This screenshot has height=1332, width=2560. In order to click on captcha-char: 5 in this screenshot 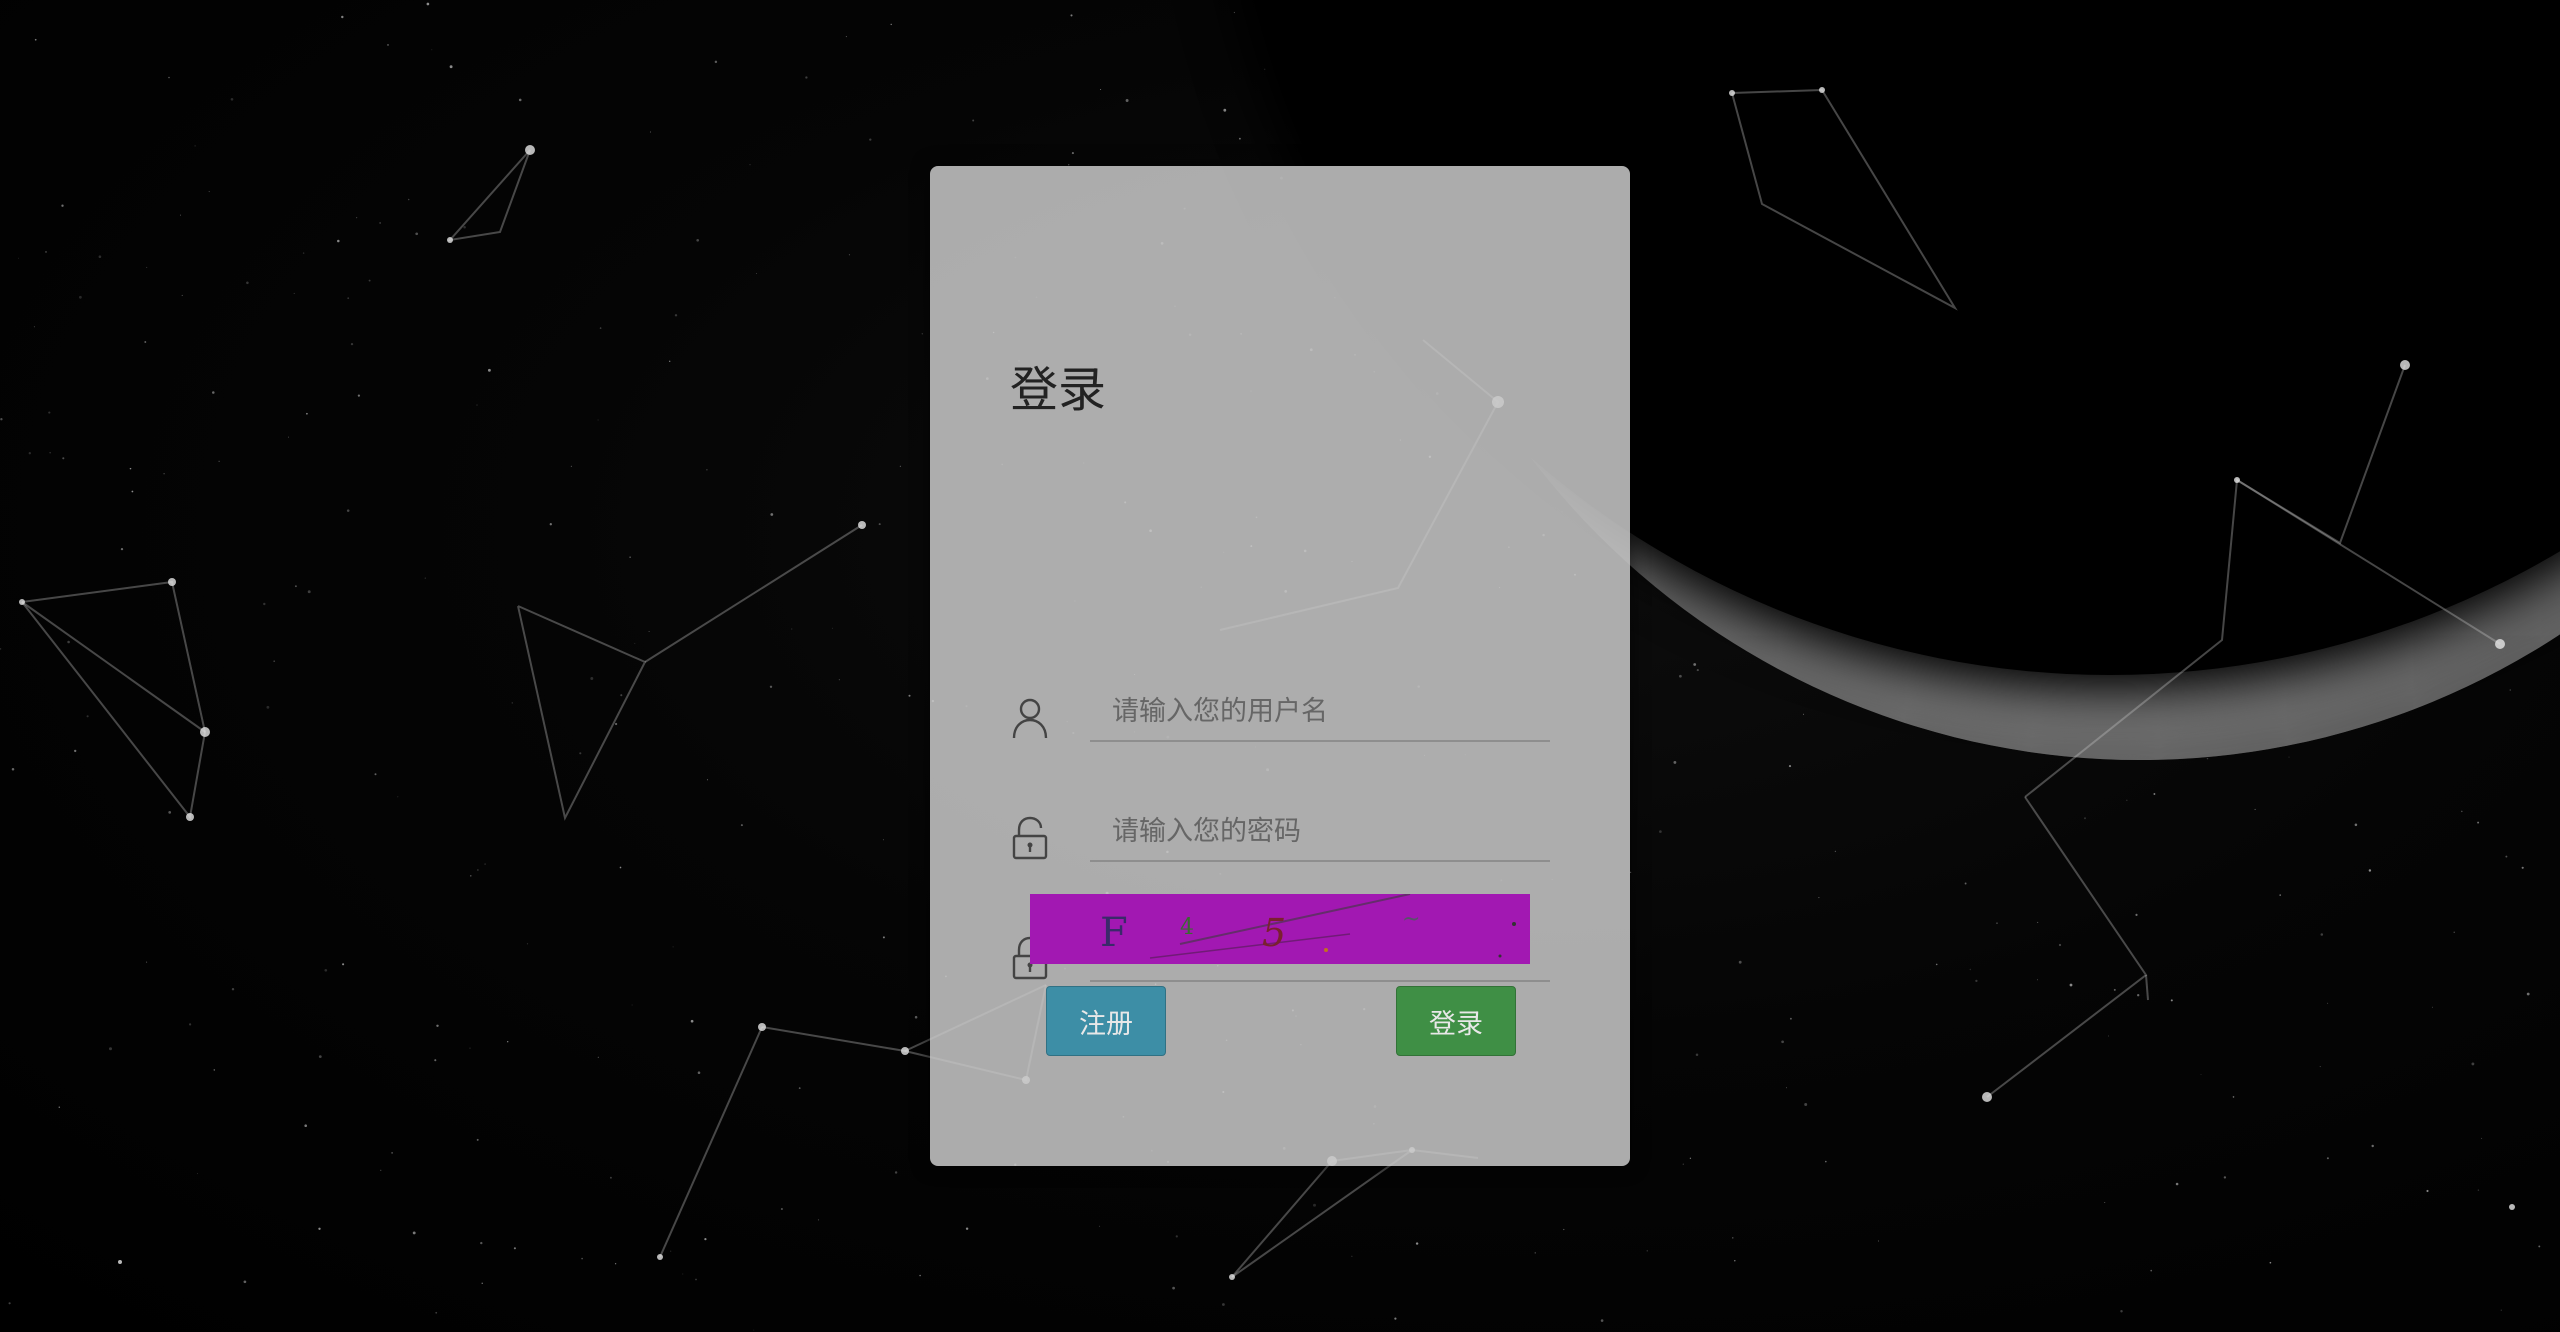, I will do `click(1274, 933)`.